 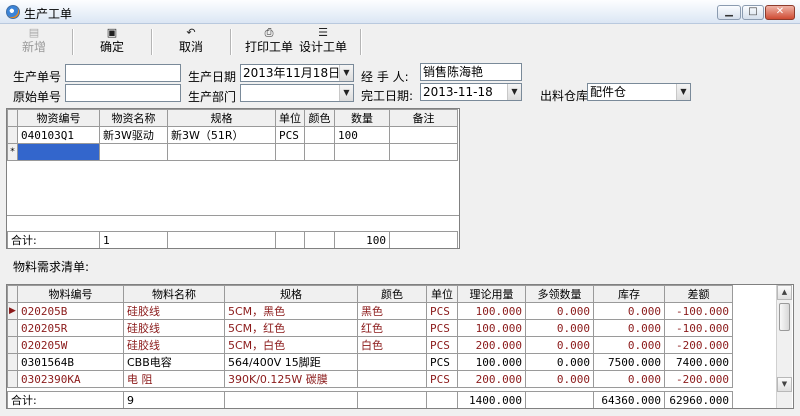 I want to click on new-button: ▤ 新增, so click(x=34, y=42).